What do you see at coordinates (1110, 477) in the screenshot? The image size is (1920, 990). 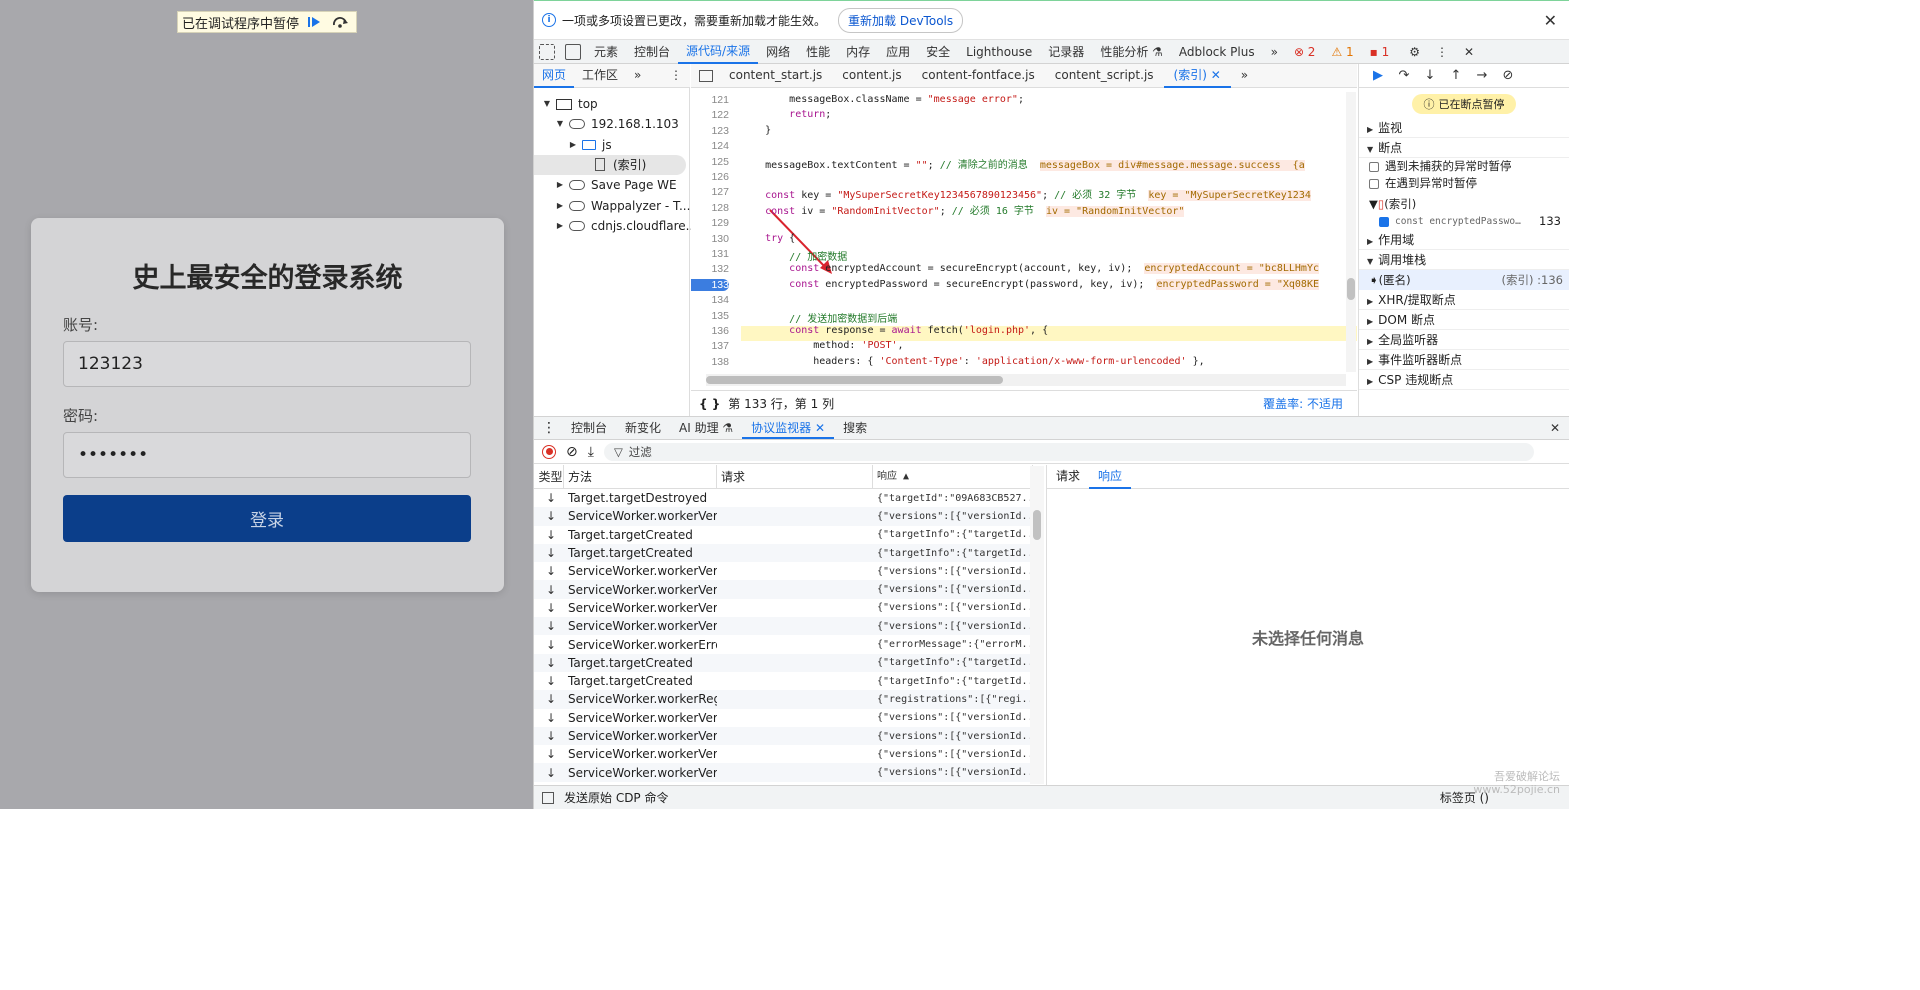 I see `detail-tab-1: 响应` at bounding box center [1110, 477].